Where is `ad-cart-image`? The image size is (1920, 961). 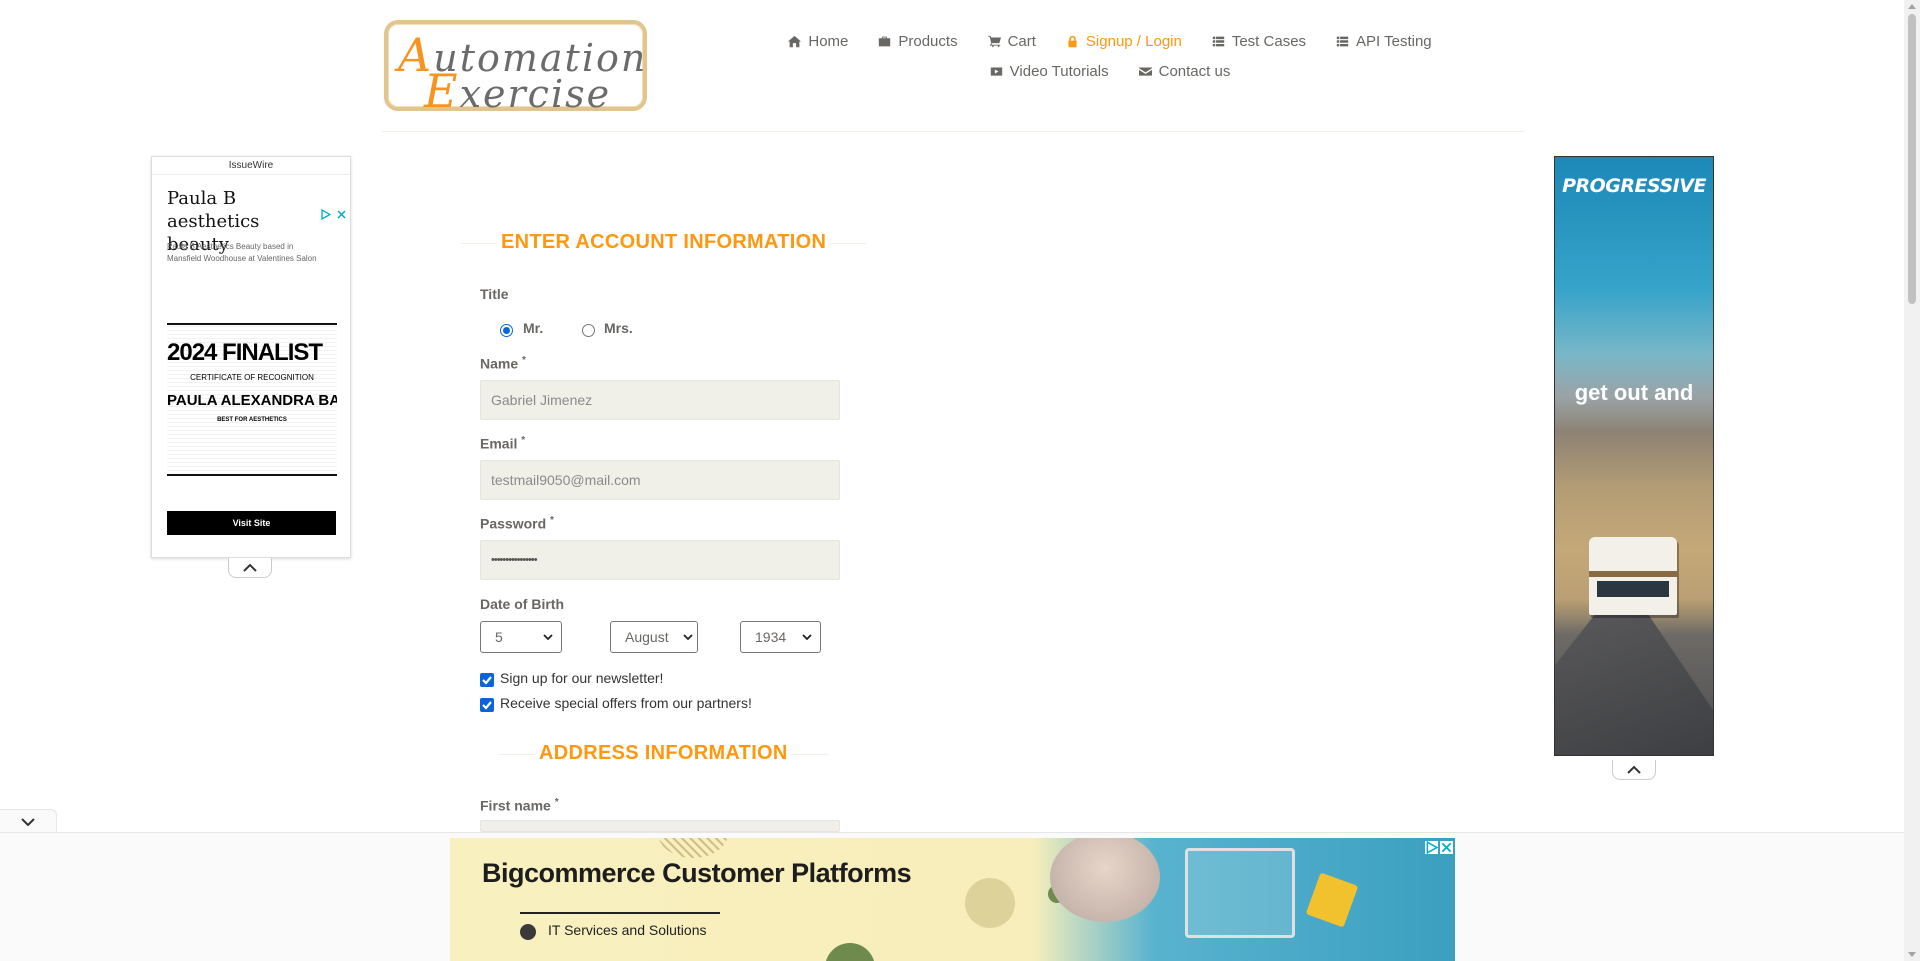
ad-cart-image is located at coordinates (1240, 893).